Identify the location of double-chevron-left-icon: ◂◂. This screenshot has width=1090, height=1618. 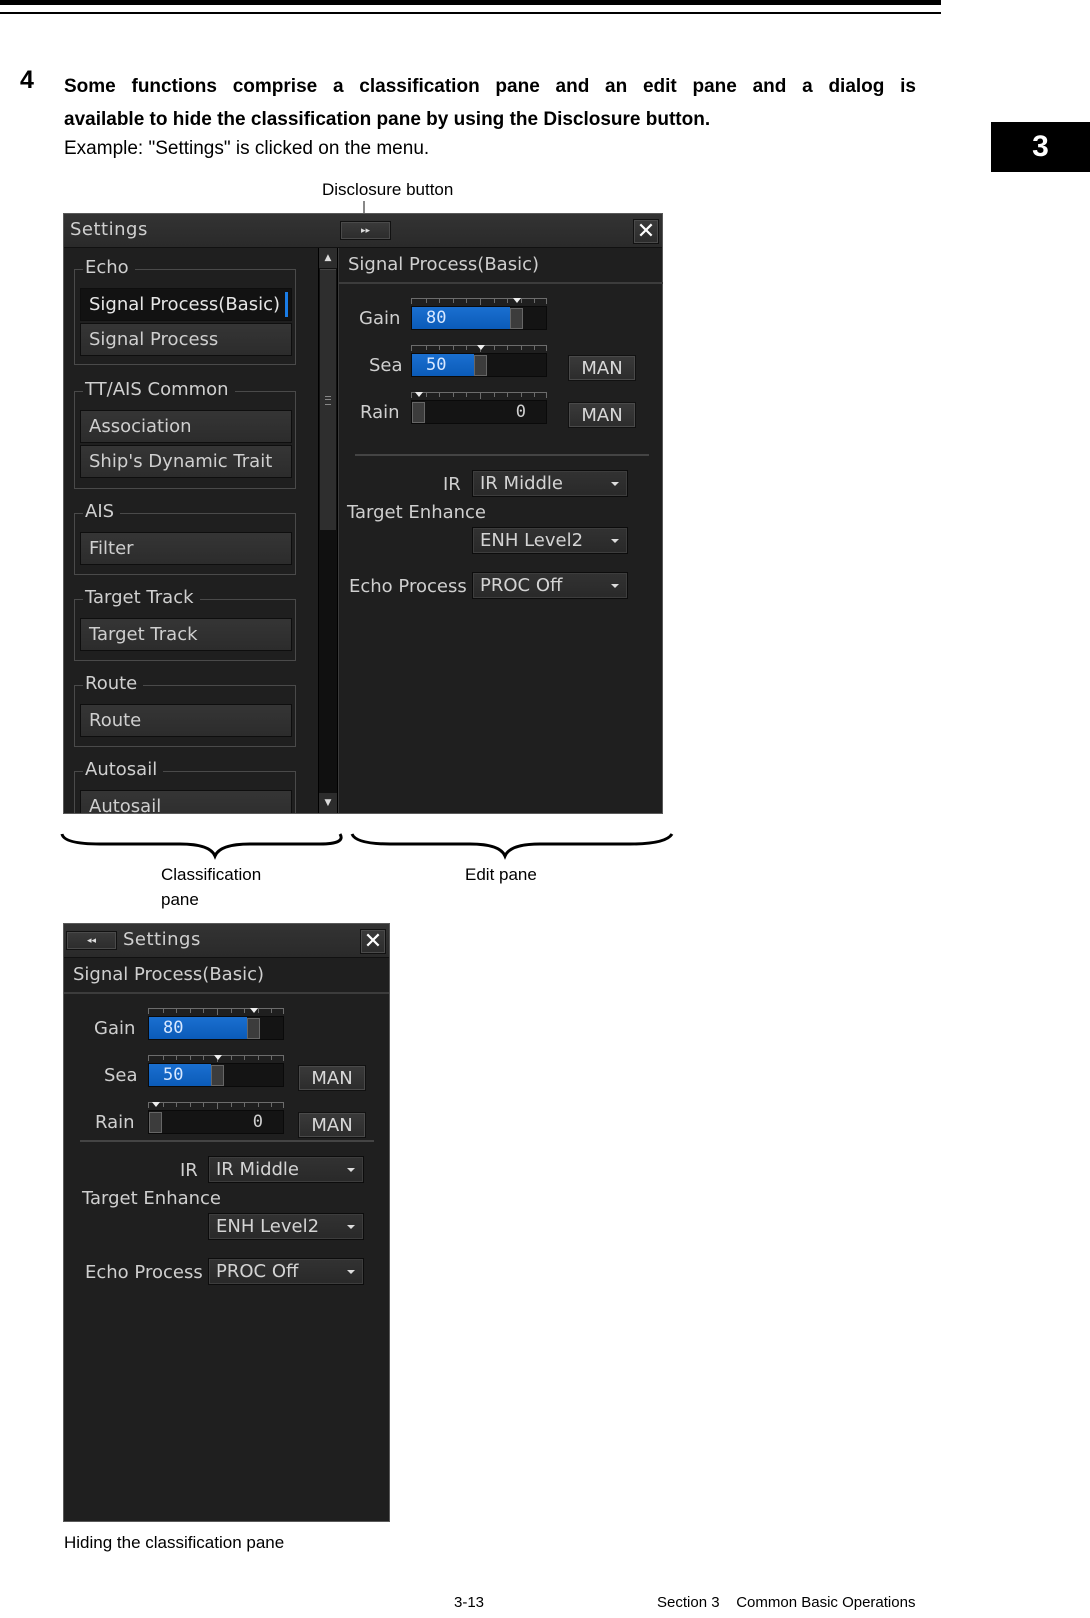
(91, 940).